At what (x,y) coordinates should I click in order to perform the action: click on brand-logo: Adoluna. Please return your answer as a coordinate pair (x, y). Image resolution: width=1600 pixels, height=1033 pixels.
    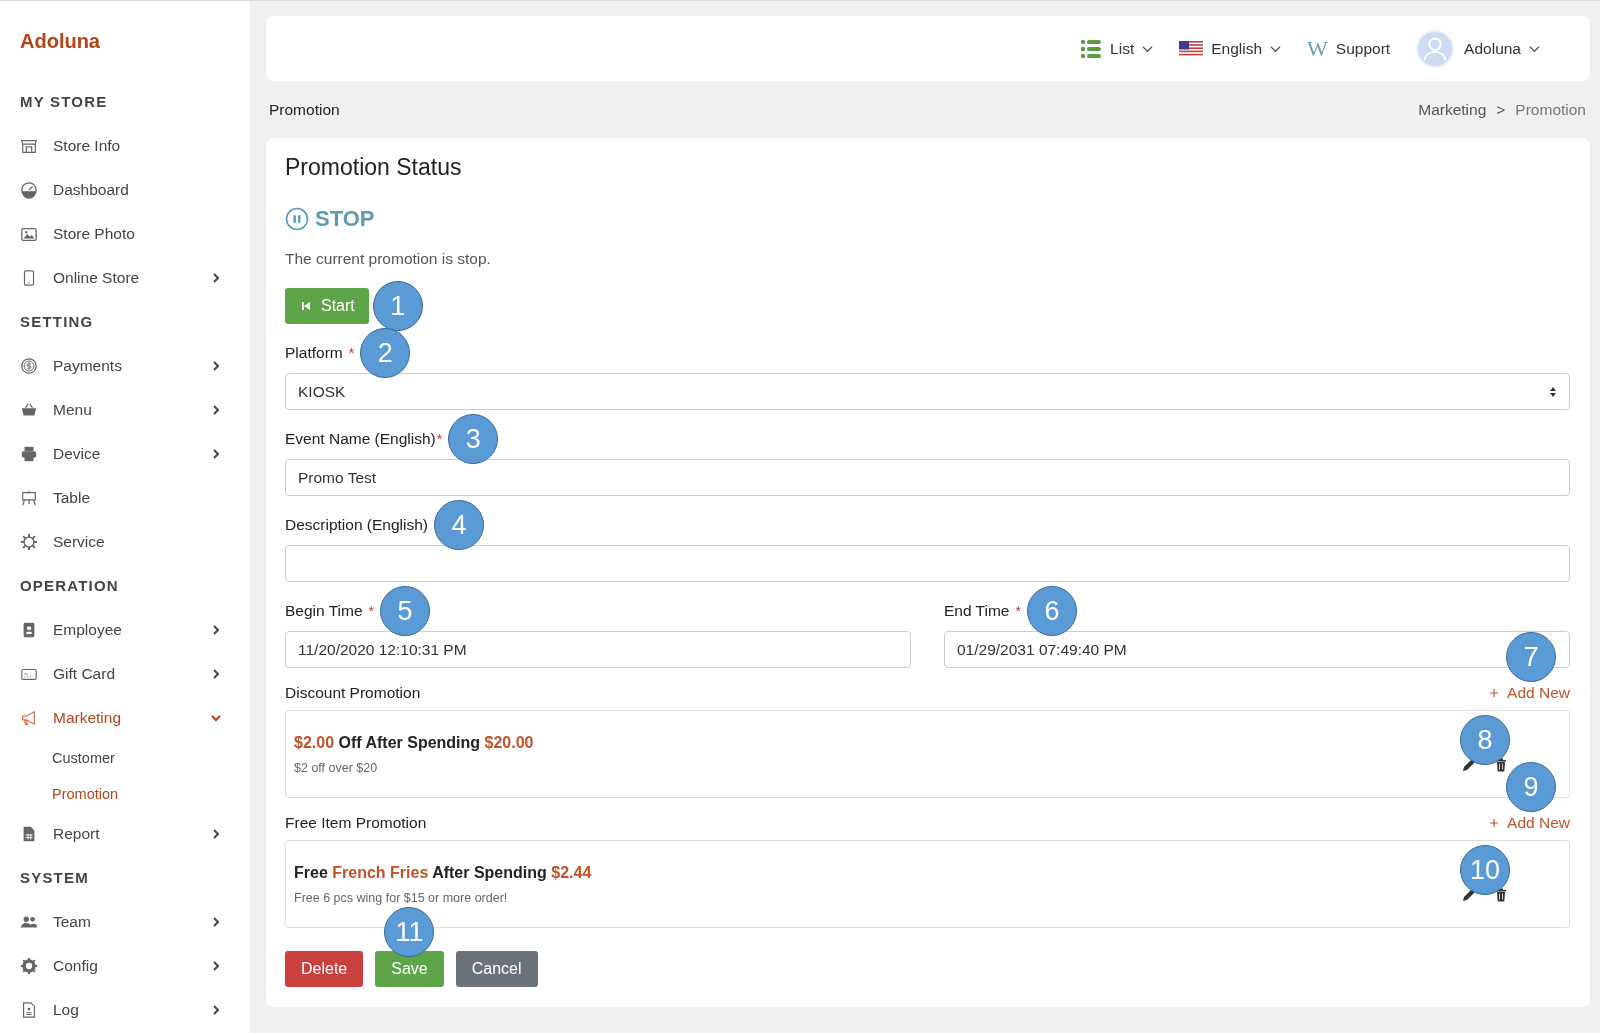
    Looking at the image, I should click on (135, 40).